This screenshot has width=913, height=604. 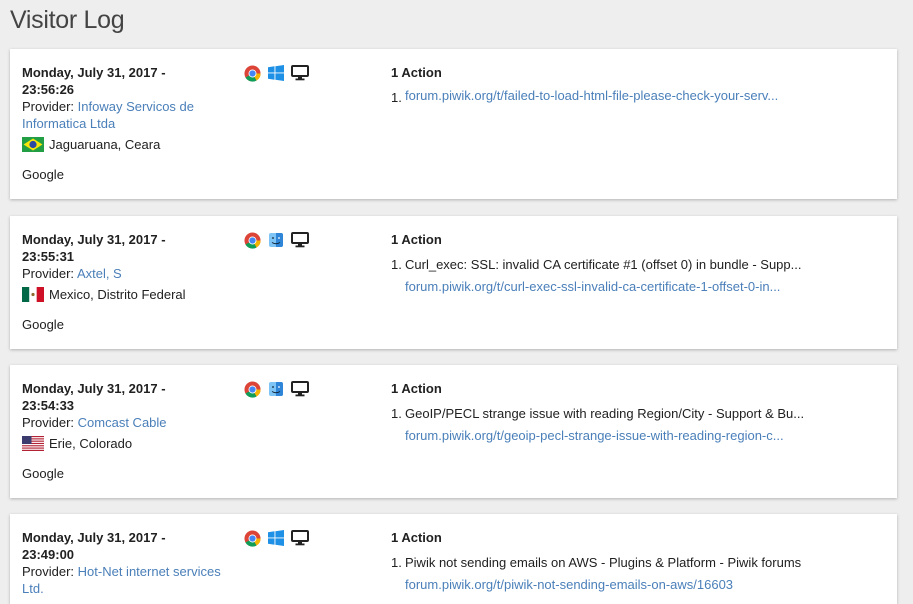 I want to click on location-text: Mexico, Distrito Federal, so click(x=117, y=294).